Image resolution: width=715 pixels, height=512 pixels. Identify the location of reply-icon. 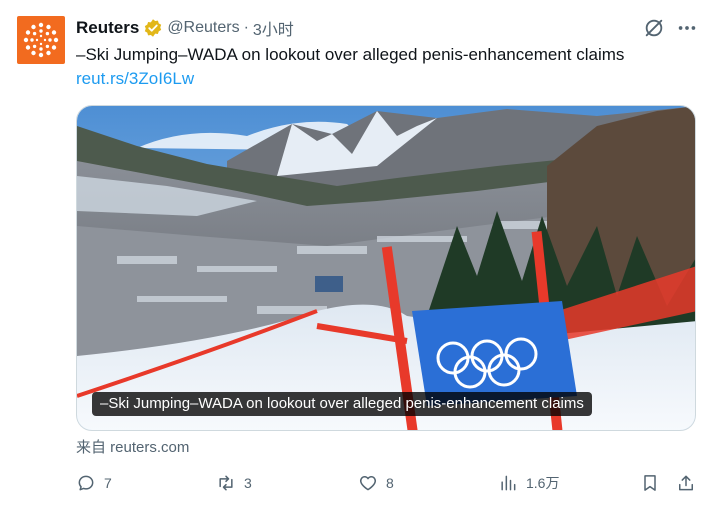
(86, 483).